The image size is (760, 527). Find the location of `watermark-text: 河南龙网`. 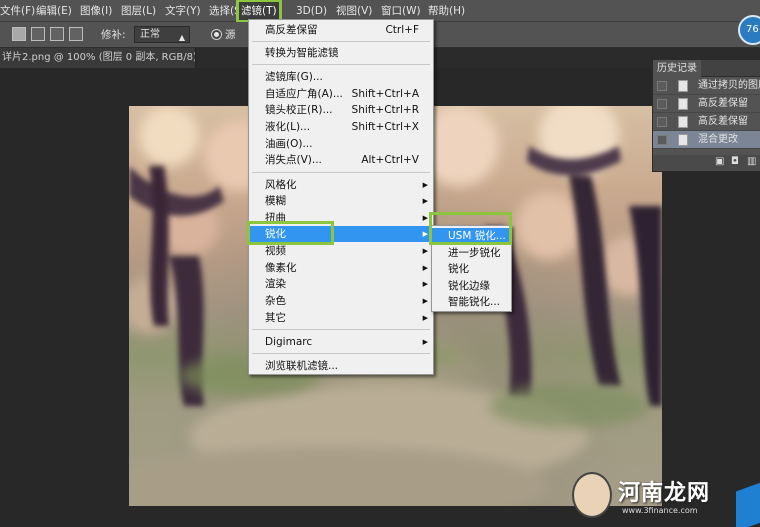

watermark-text: 河南龙网 is located at coordinates (664, 493).